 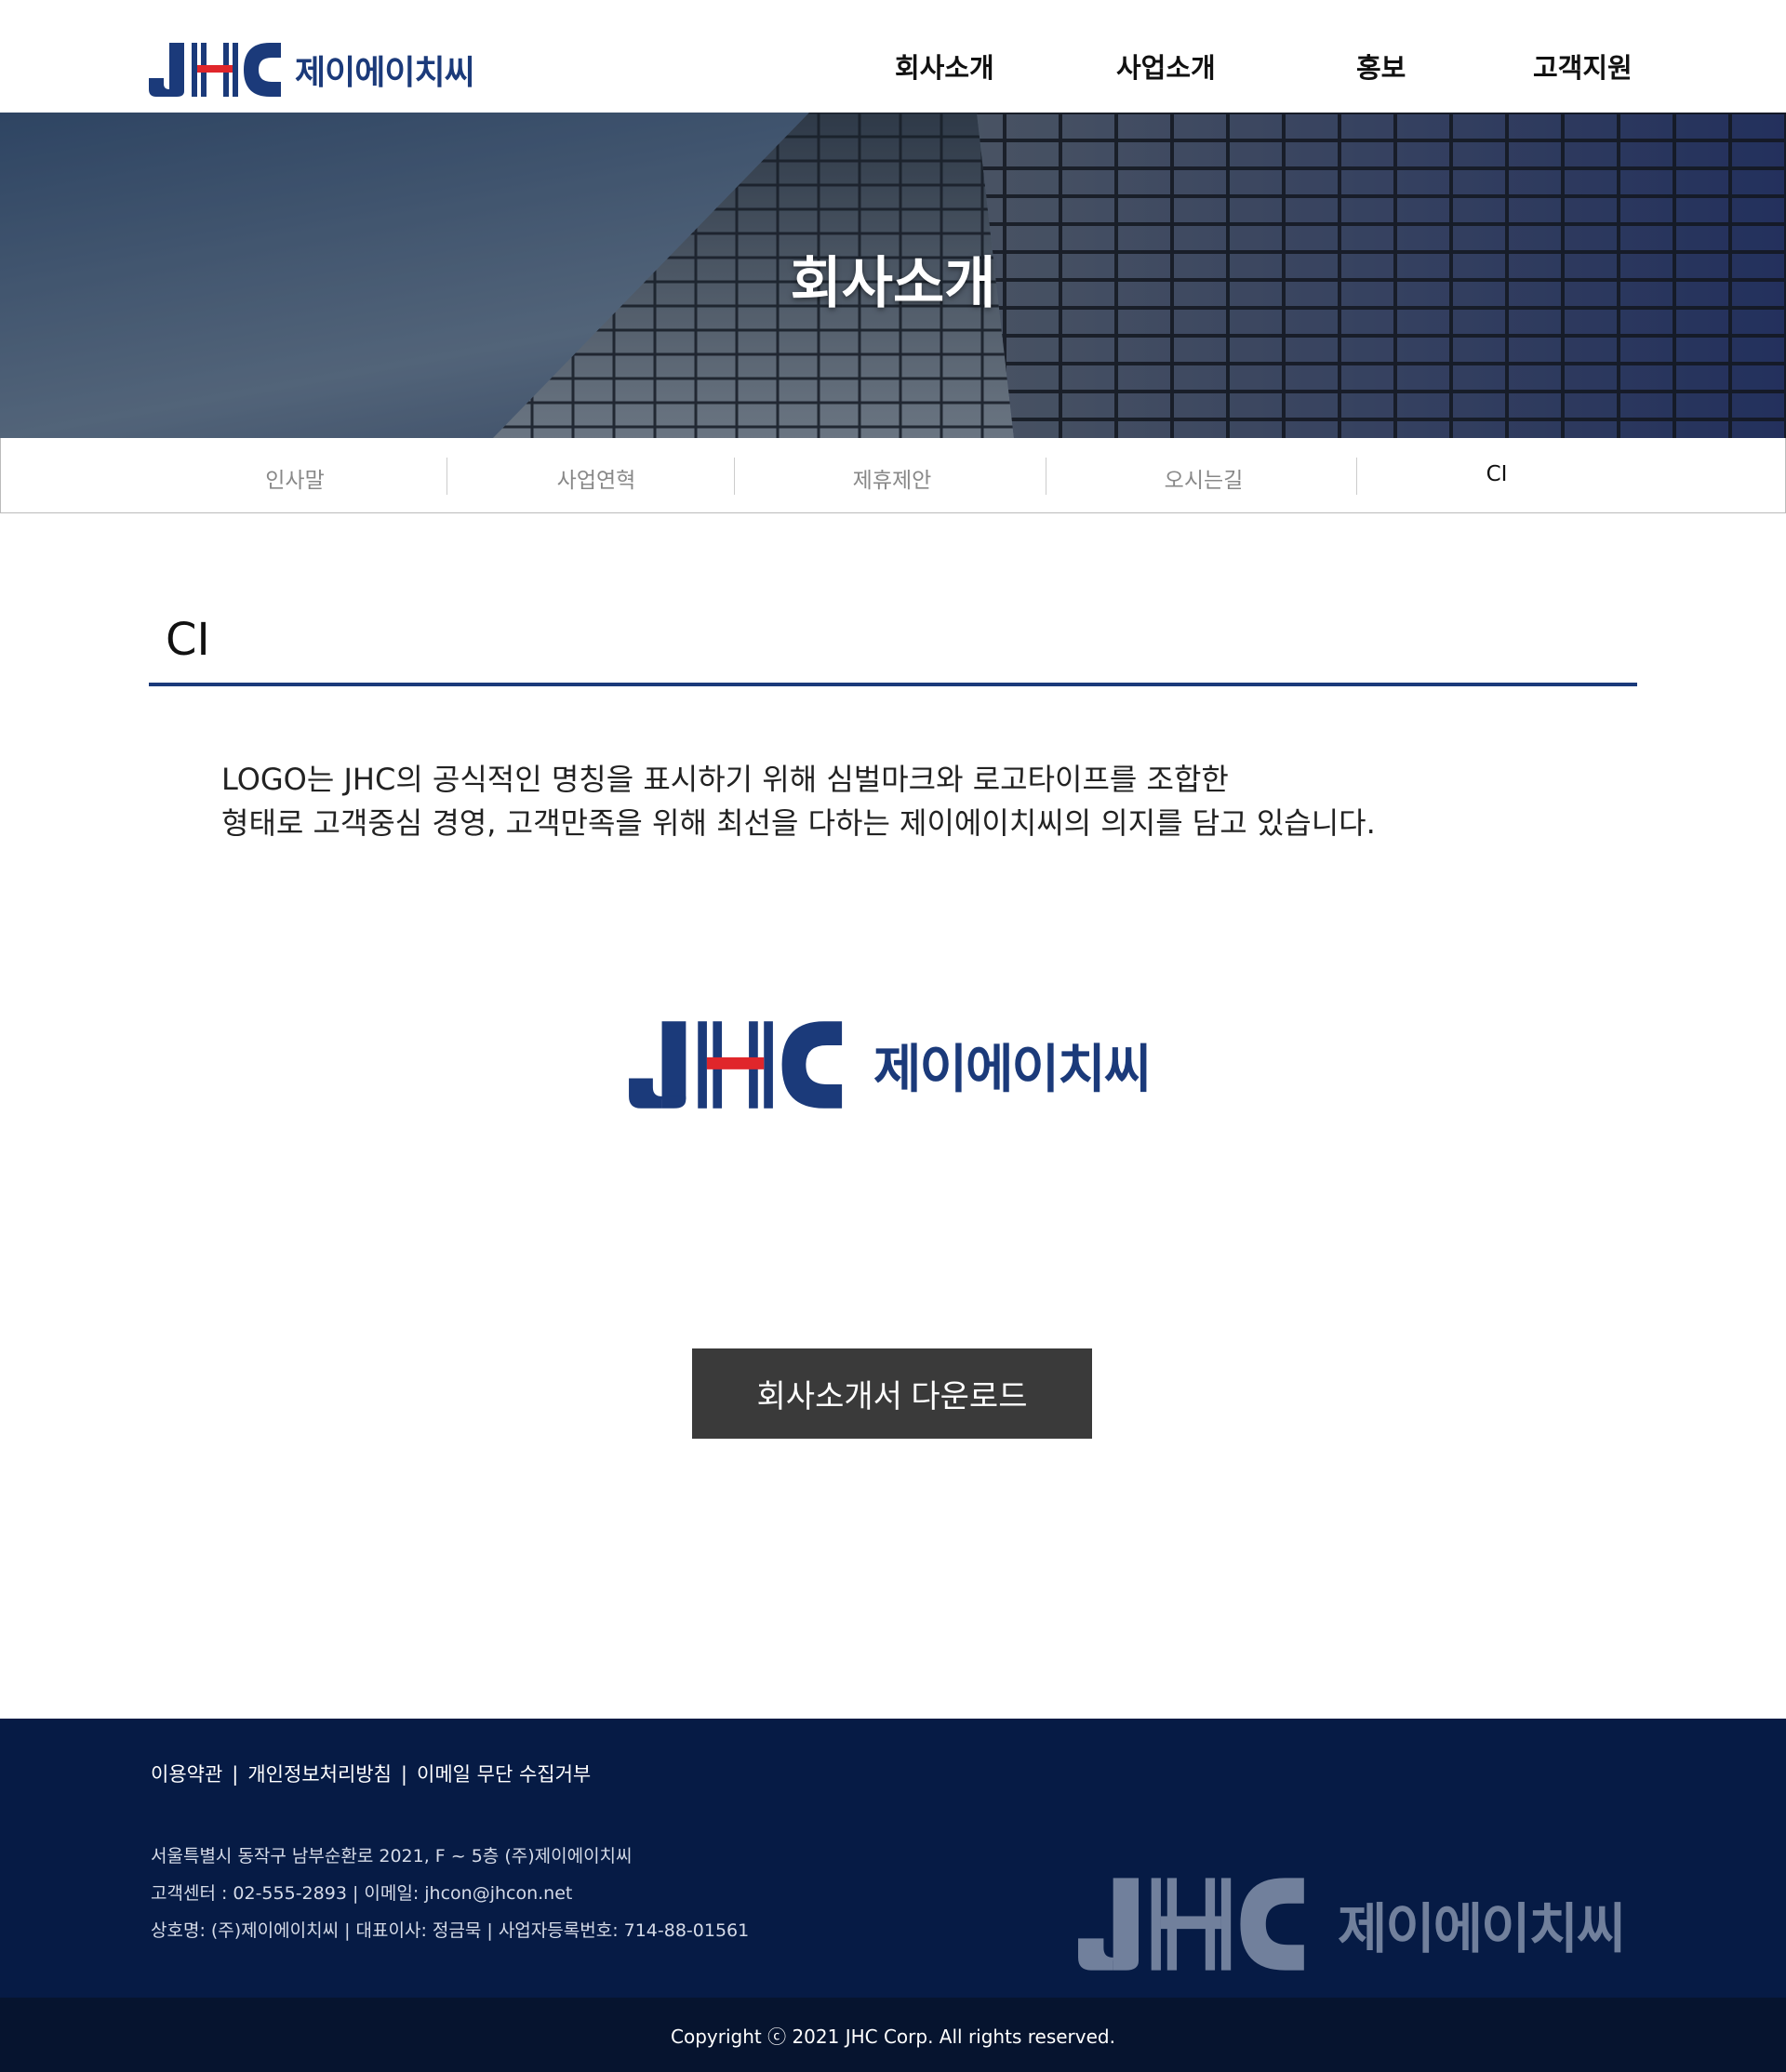 I want to click on nav-item-pr: 홍보, so click(x=1381, y=66).